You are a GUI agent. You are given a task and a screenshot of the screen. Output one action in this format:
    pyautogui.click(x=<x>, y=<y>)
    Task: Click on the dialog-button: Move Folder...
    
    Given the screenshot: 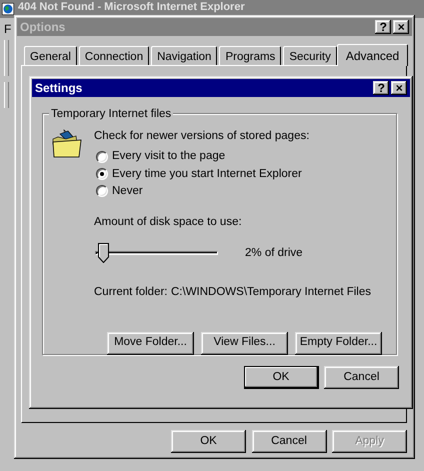 What is the action you would take?
    pyautogui.click(x=150, y=343)
    